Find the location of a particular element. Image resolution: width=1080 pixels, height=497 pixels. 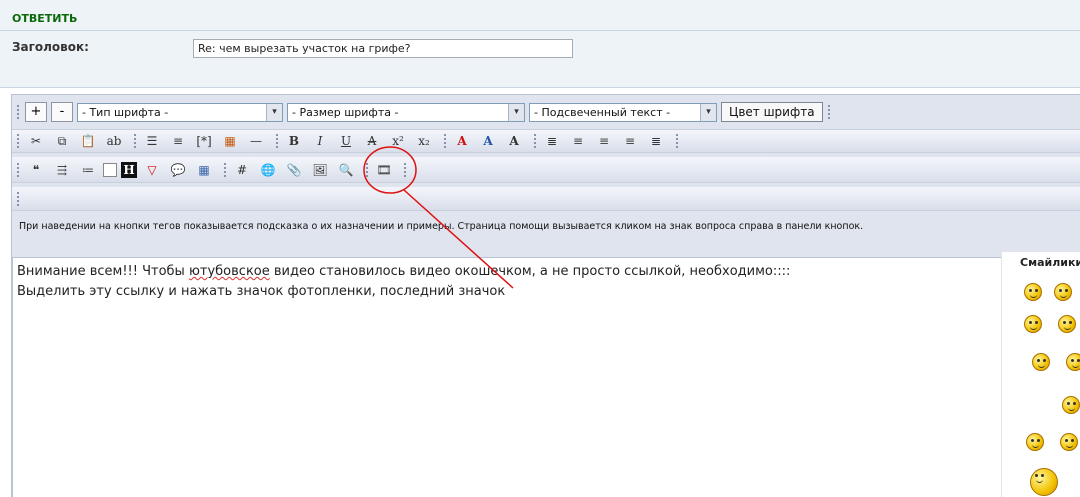

italic-icon: I is located at coordinates (320, 141).